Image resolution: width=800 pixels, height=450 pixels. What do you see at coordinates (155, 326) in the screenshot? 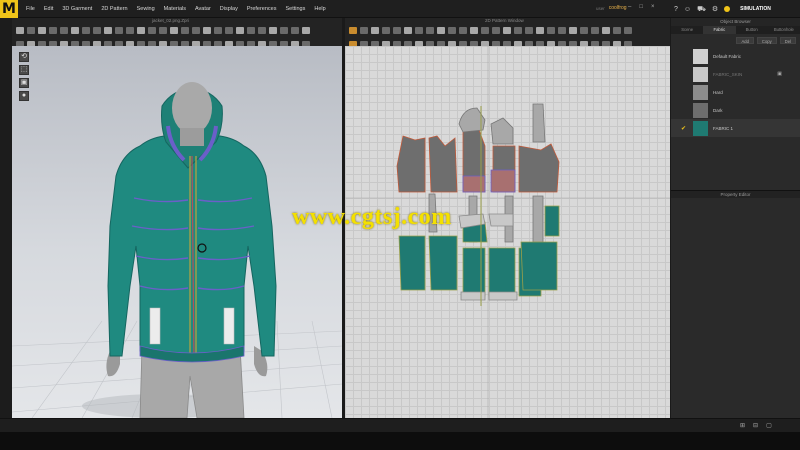
I see `left-pocket` at bounding box center [155, 326].